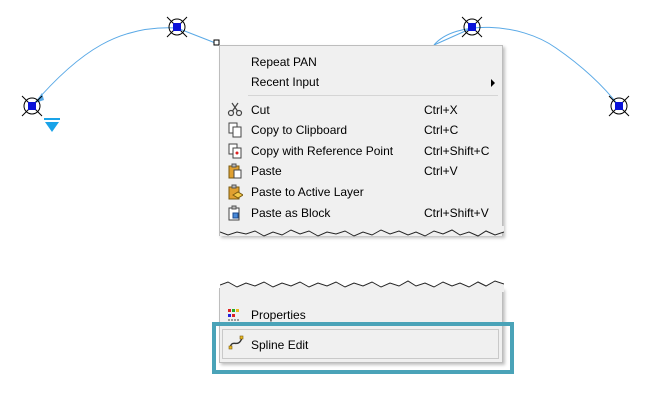 The height and width of the screenshot is (403, 650). Describe the element at coordinates (322, 151) in the screenshot. I see `menu-item-label: Copy with Reference Point` at that location.